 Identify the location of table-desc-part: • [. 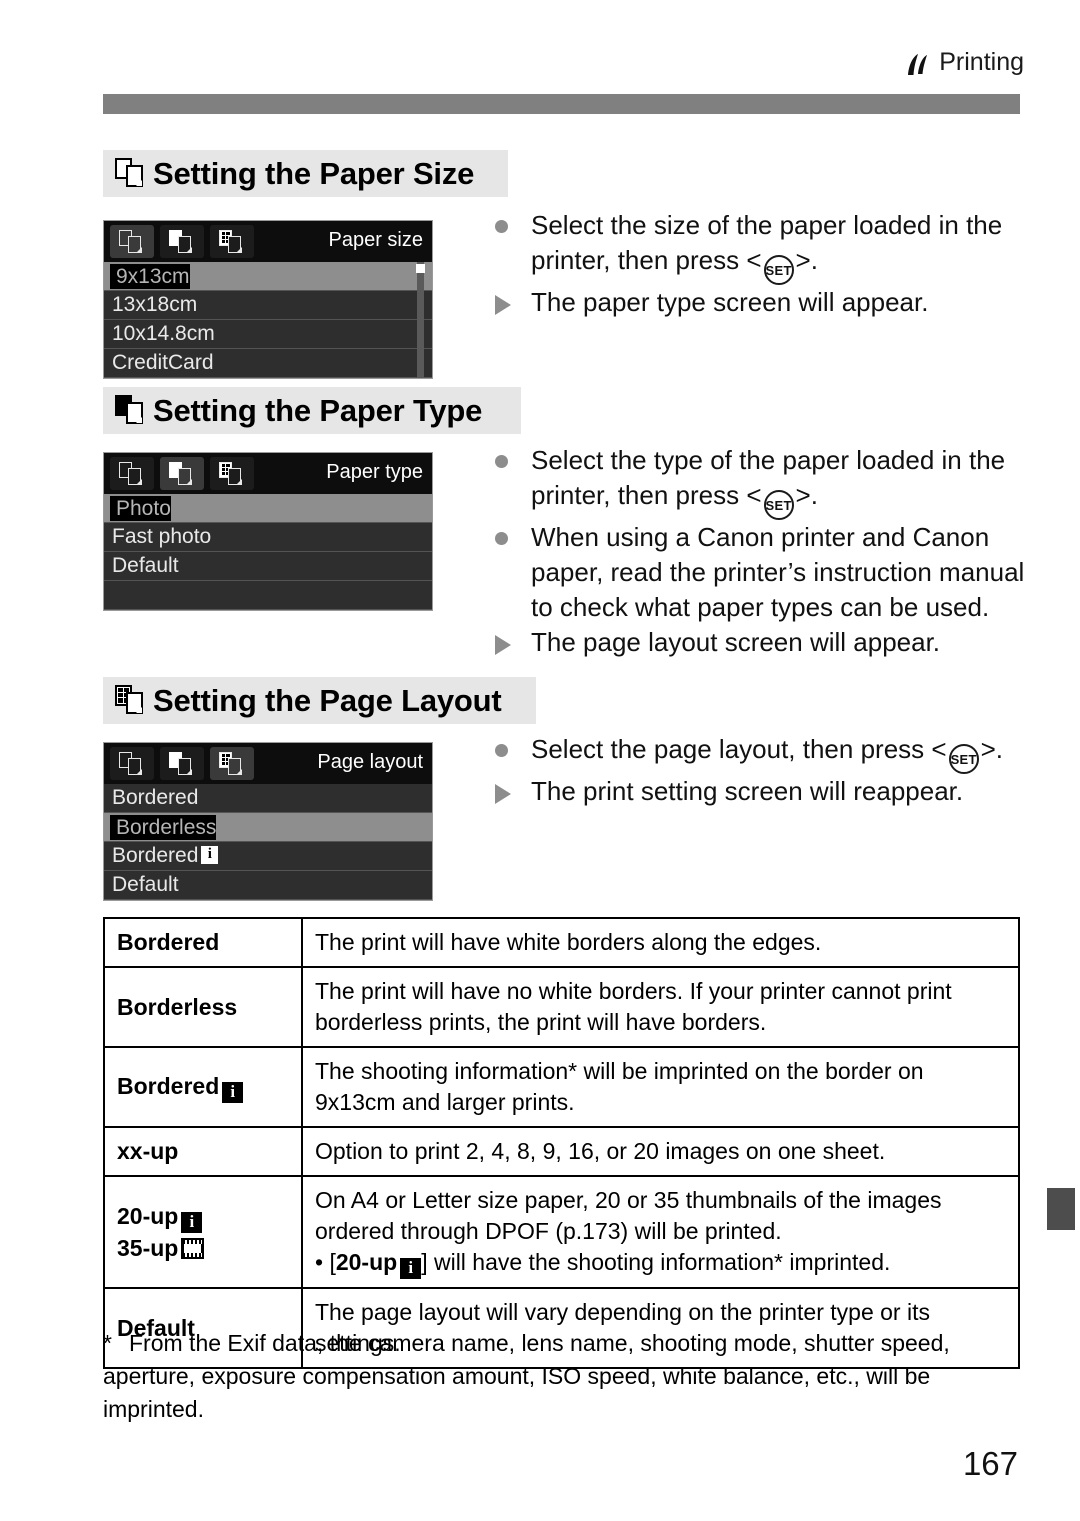
(325, 1262).